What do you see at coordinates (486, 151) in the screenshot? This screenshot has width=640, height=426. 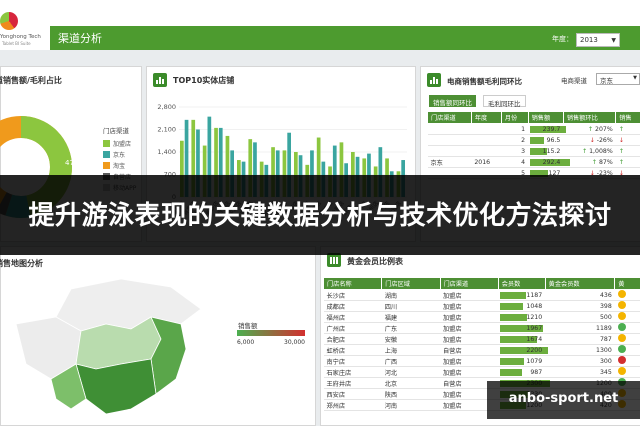 I see `cell-year` at bounding box center [486, 151].